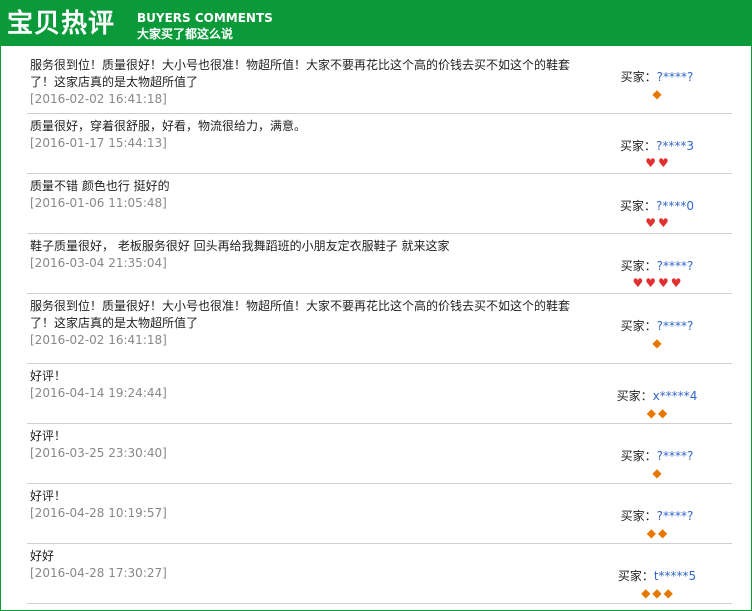 This screenshot has height=611, width=752. I want to click on review-time: [2016-04-28 10:19:57], so click(98, 513).